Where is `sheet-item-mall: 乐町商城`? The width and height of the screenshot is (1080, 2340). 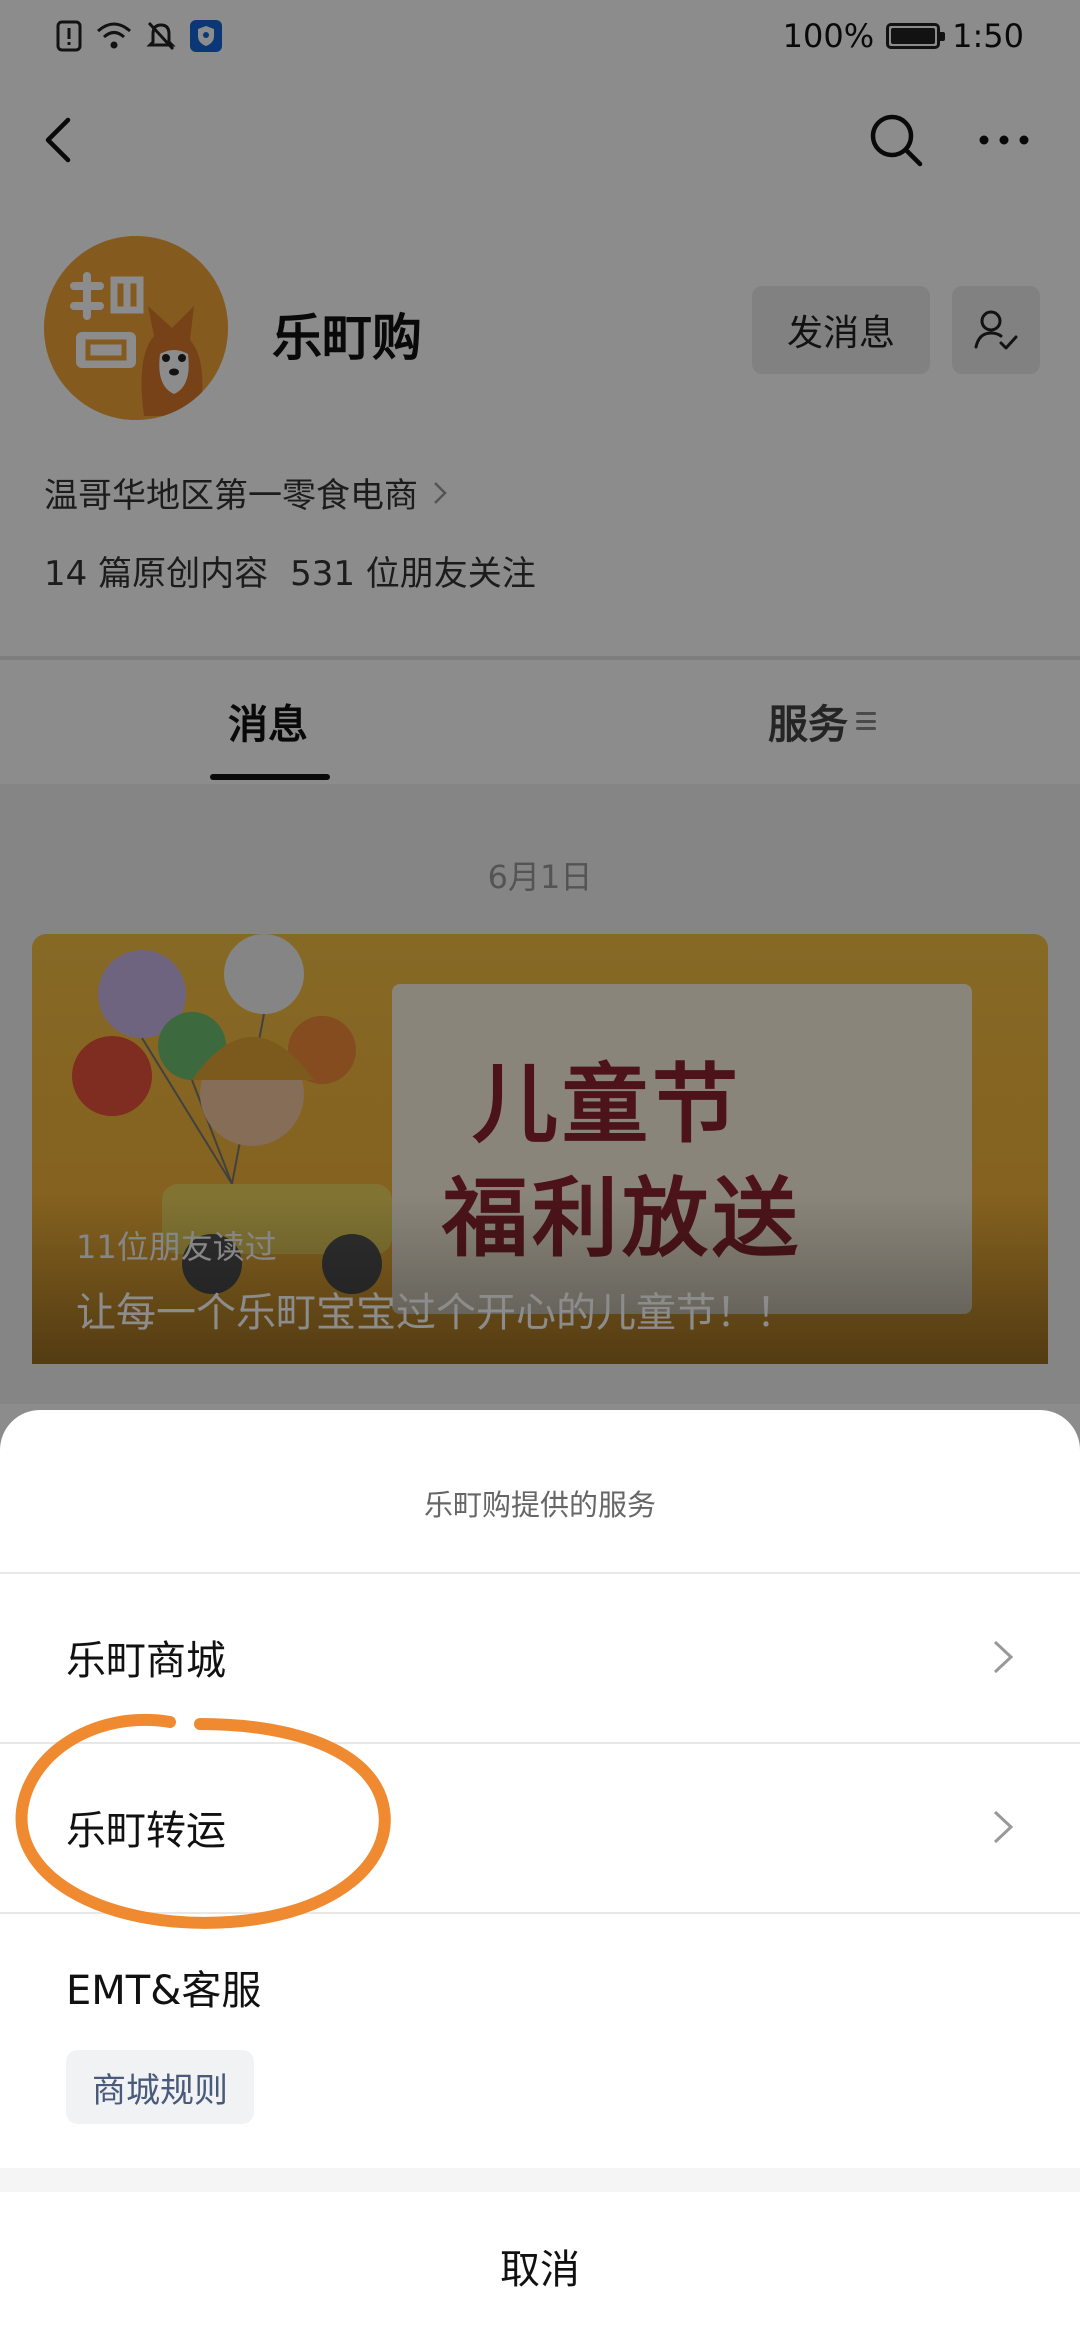
sheet-item-mall: 乐町商城 is located at coordinates (540, 1657).